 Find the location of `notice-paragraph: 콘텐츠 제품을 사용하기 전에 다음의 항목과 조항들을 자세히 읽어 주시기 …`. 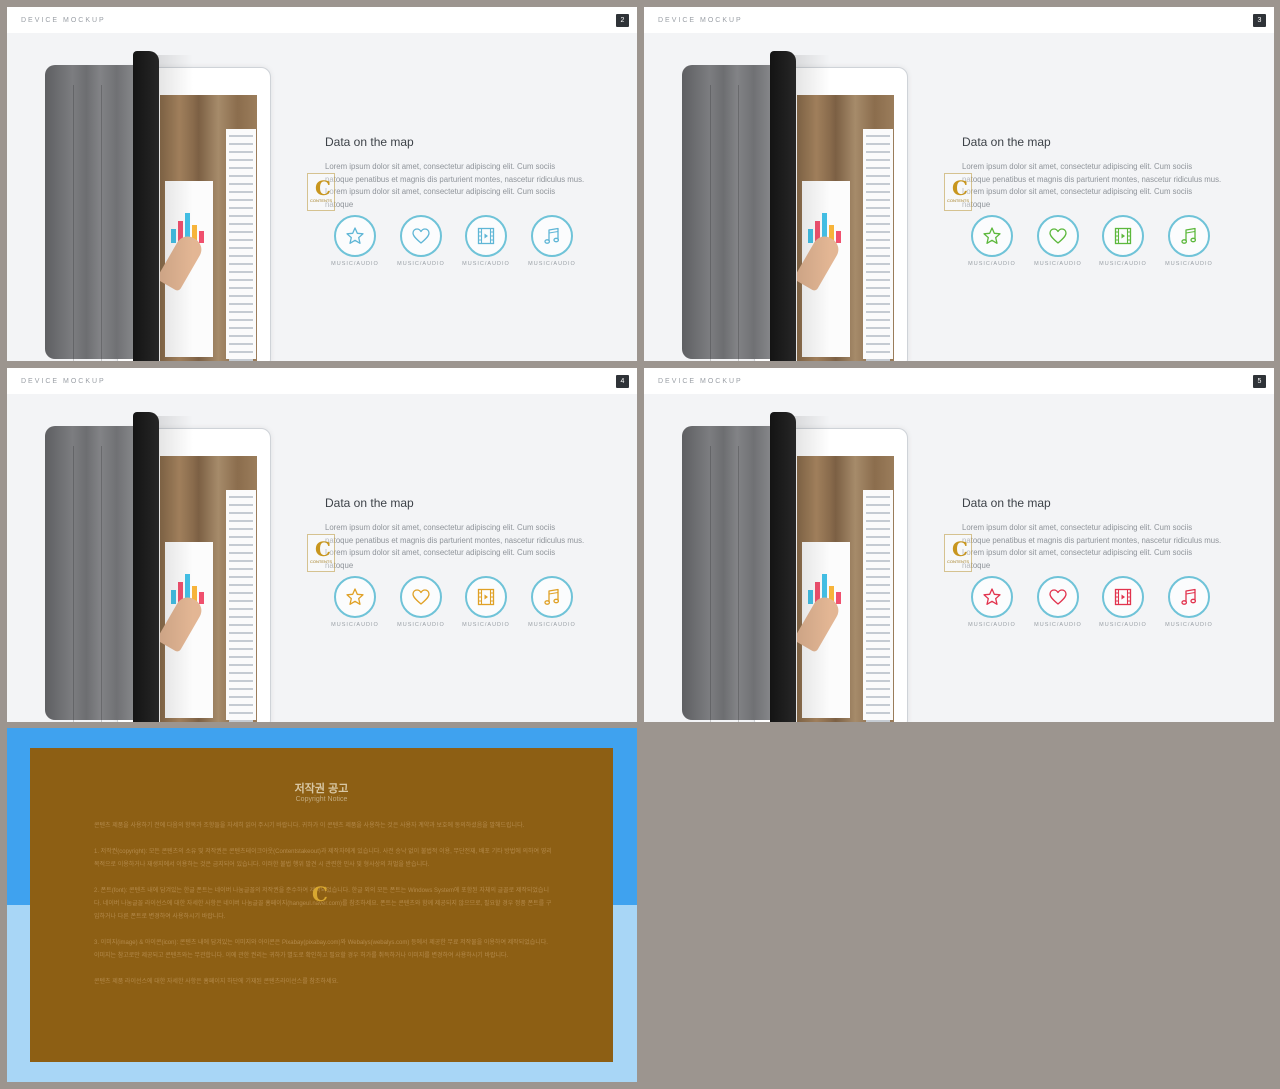

notice-paragraph: 콘텐츠 제품을 사용하기 전에 다음의 항목과 조항들을 자세히 읽어 주시기 … is located at coordinates (309, 826).